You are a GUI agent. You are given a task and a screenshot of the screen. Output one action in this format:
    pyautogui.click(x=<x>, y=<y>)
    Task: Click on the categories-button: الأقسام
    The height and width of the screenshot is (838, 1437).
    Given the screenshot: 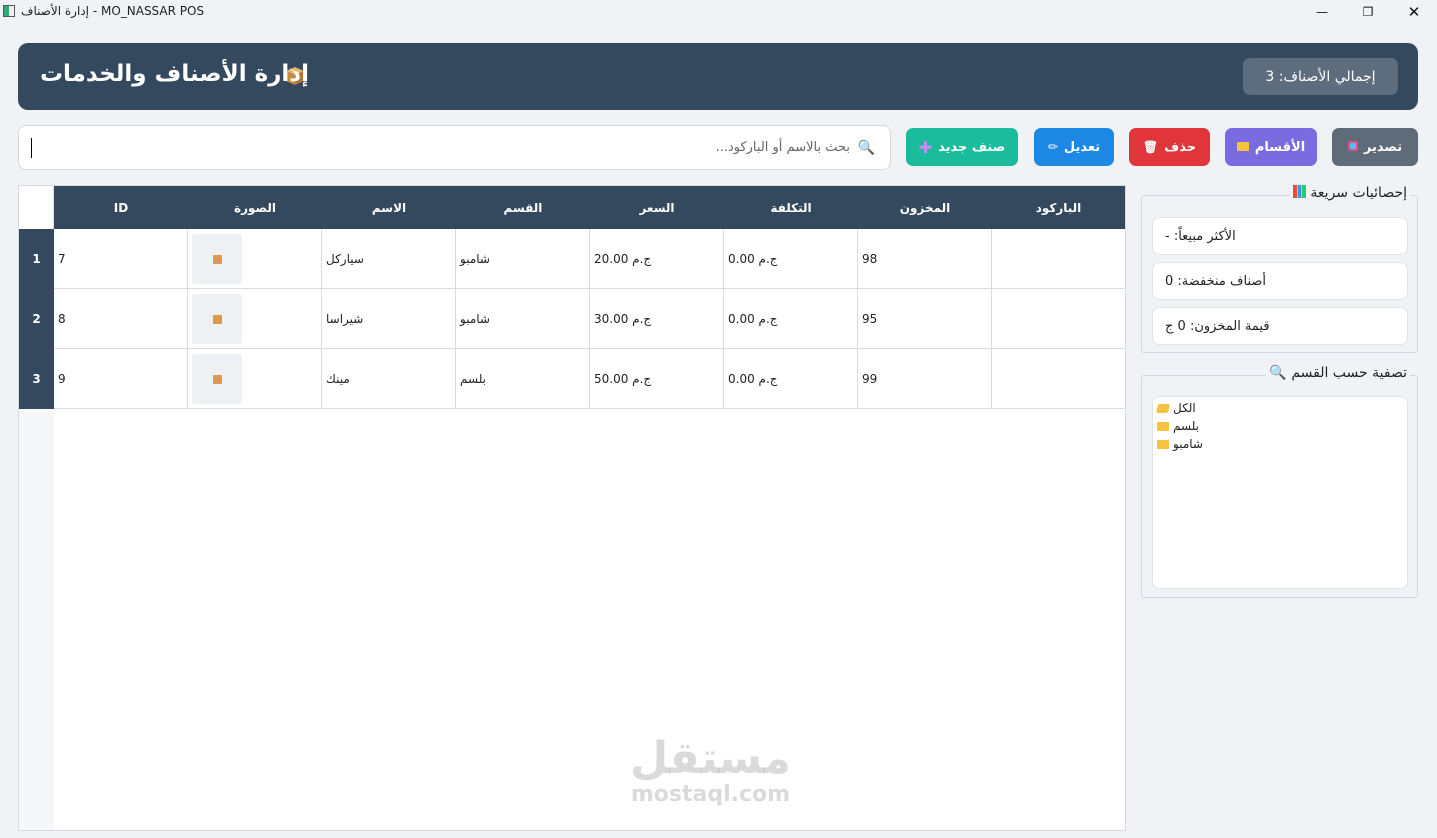 What is the action you would take?
    pyautogui.click(x=1271, y=147)
    